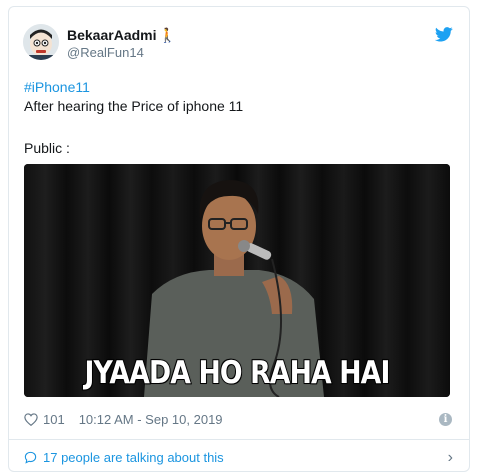  I want to click on chevron-right-icon: ›, so click(450, 458).